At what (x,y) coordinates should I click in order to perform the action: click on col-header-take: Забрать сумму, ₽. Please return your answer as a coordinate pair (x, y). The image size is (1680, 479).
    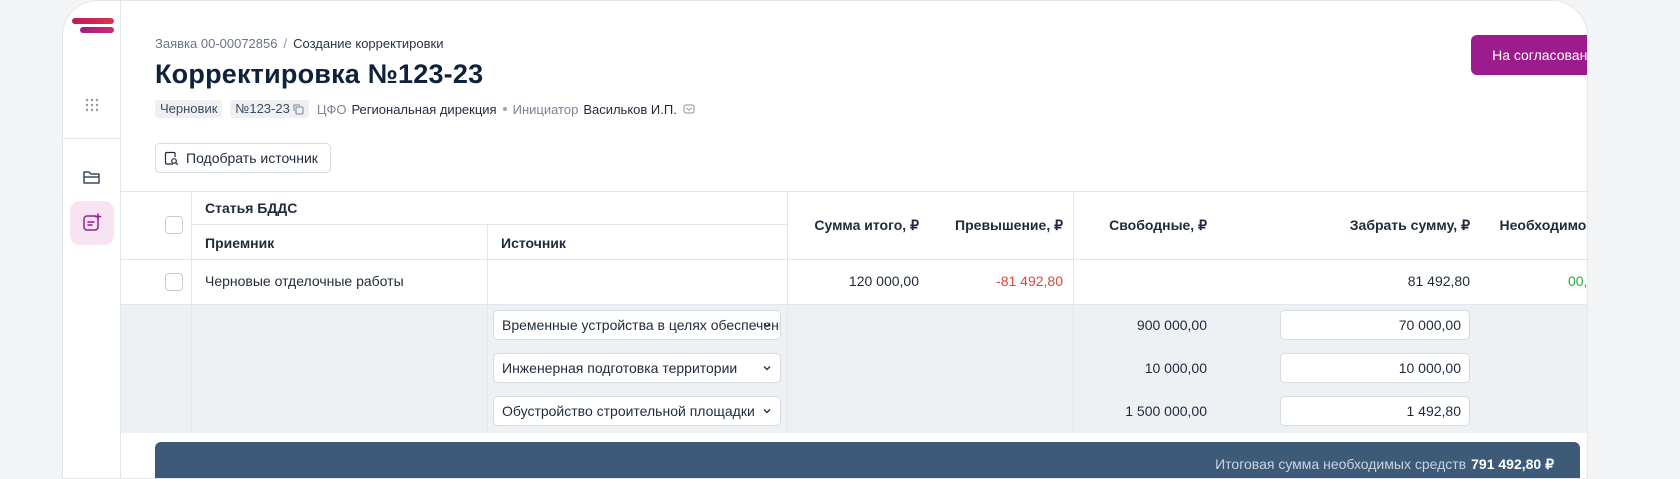
    Looking at the image, I should click on (1345, 225).